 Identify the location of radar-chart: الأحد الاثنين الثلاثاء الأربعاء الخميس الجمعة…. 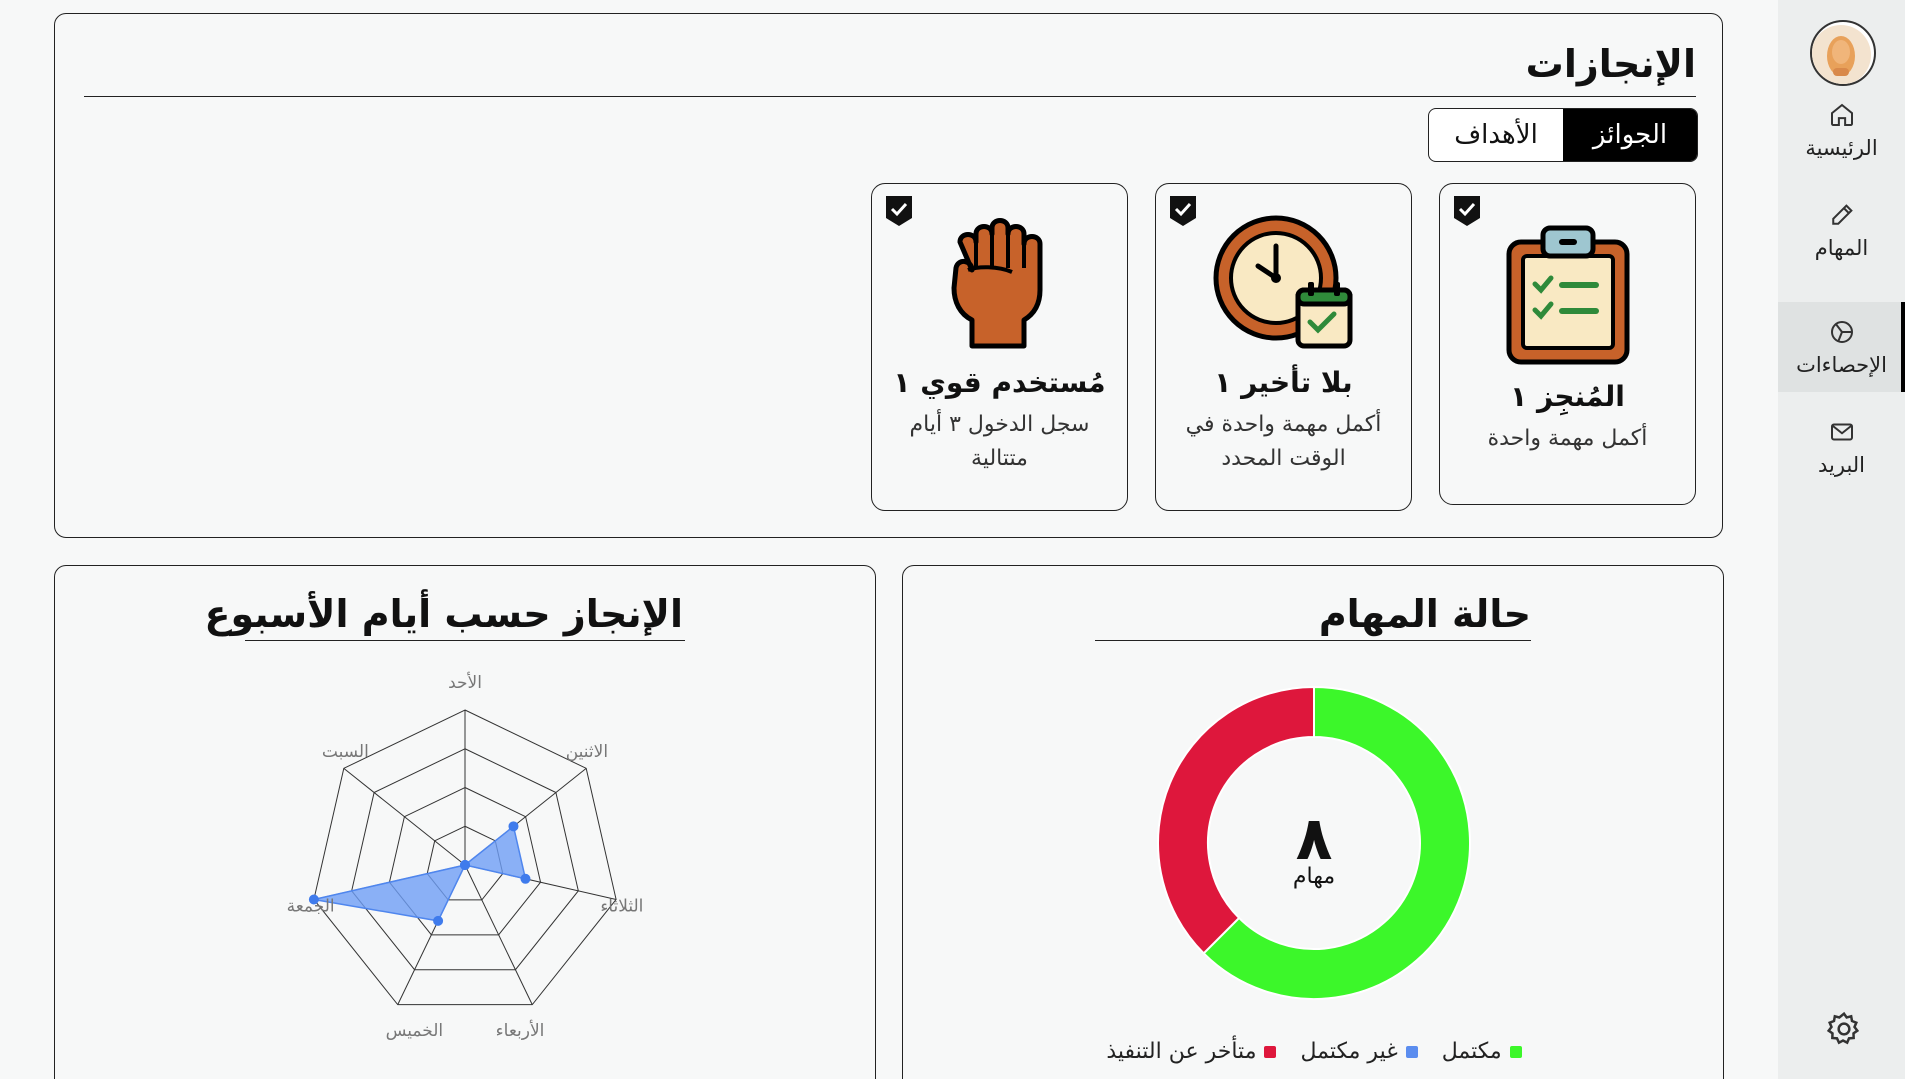
(465, 856).